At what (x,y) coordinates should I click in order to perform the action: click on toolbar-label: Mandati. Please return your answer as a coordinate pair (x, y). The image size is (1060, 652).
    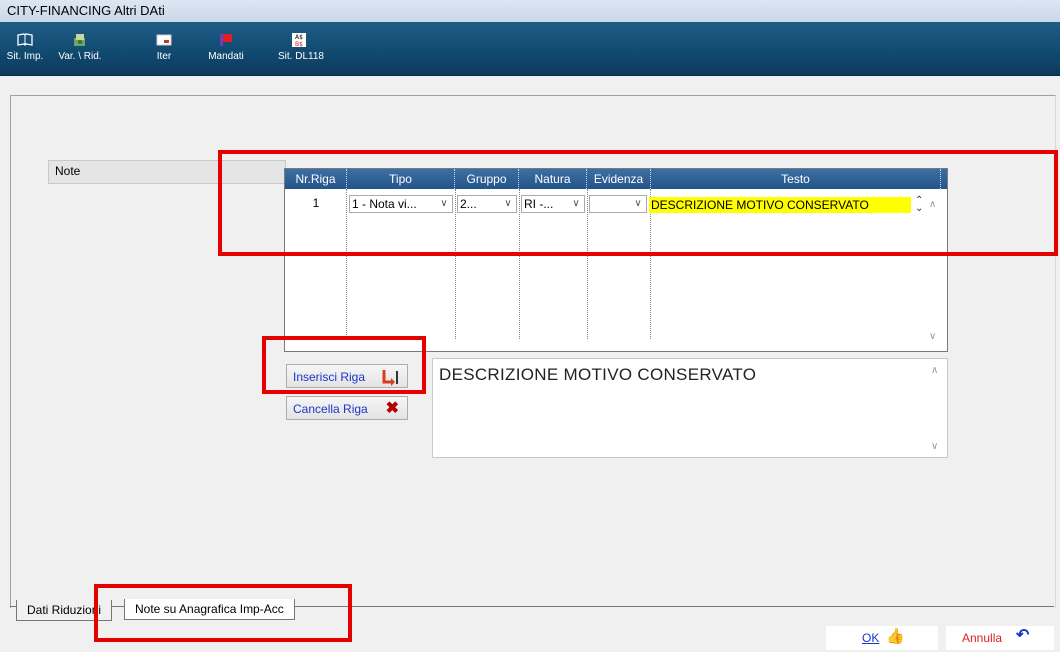
    Looking at the image, I should click on (226, 56).